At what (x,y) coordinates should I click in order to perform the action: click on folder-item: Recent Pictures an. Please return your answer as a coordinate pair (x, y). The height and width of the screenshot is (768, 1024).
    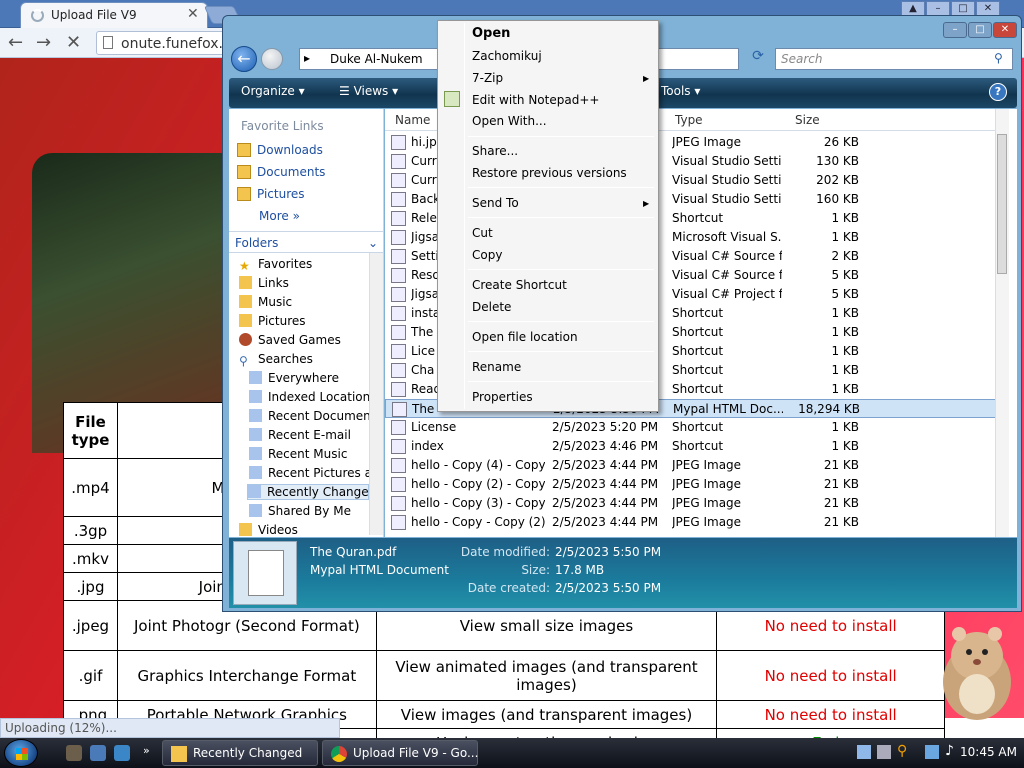
    Looking at the image, I should click on (314, 473).